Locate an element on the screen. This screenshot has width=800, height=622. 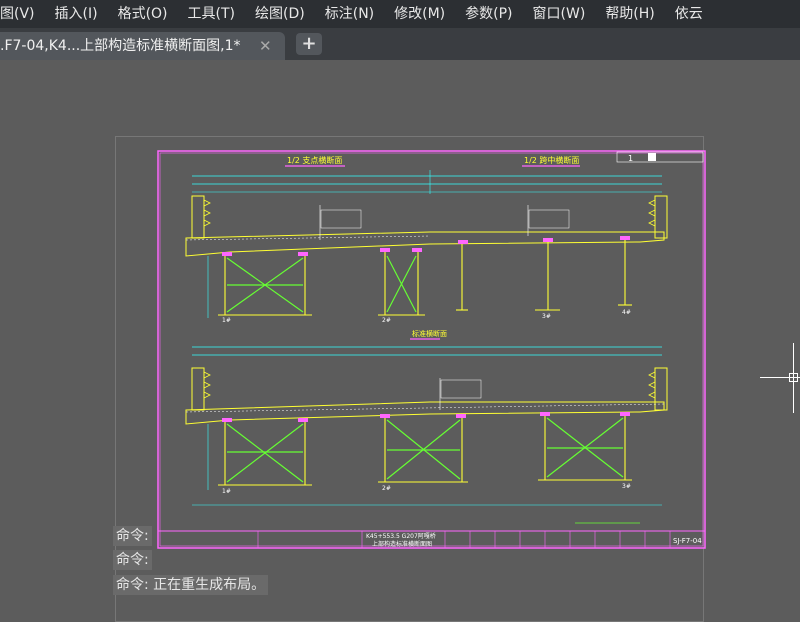
pier-label-top-2: 2# is located at coordinates (386, 320).